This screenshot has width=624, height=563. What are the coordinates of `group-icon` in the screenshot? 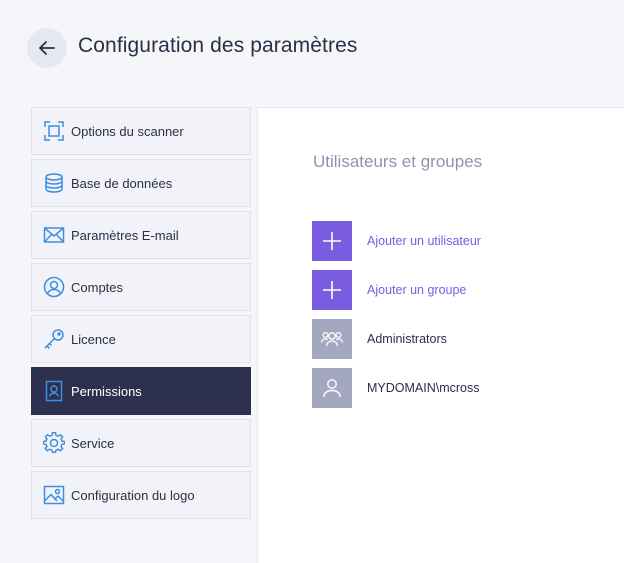 It's located at (332, 339).